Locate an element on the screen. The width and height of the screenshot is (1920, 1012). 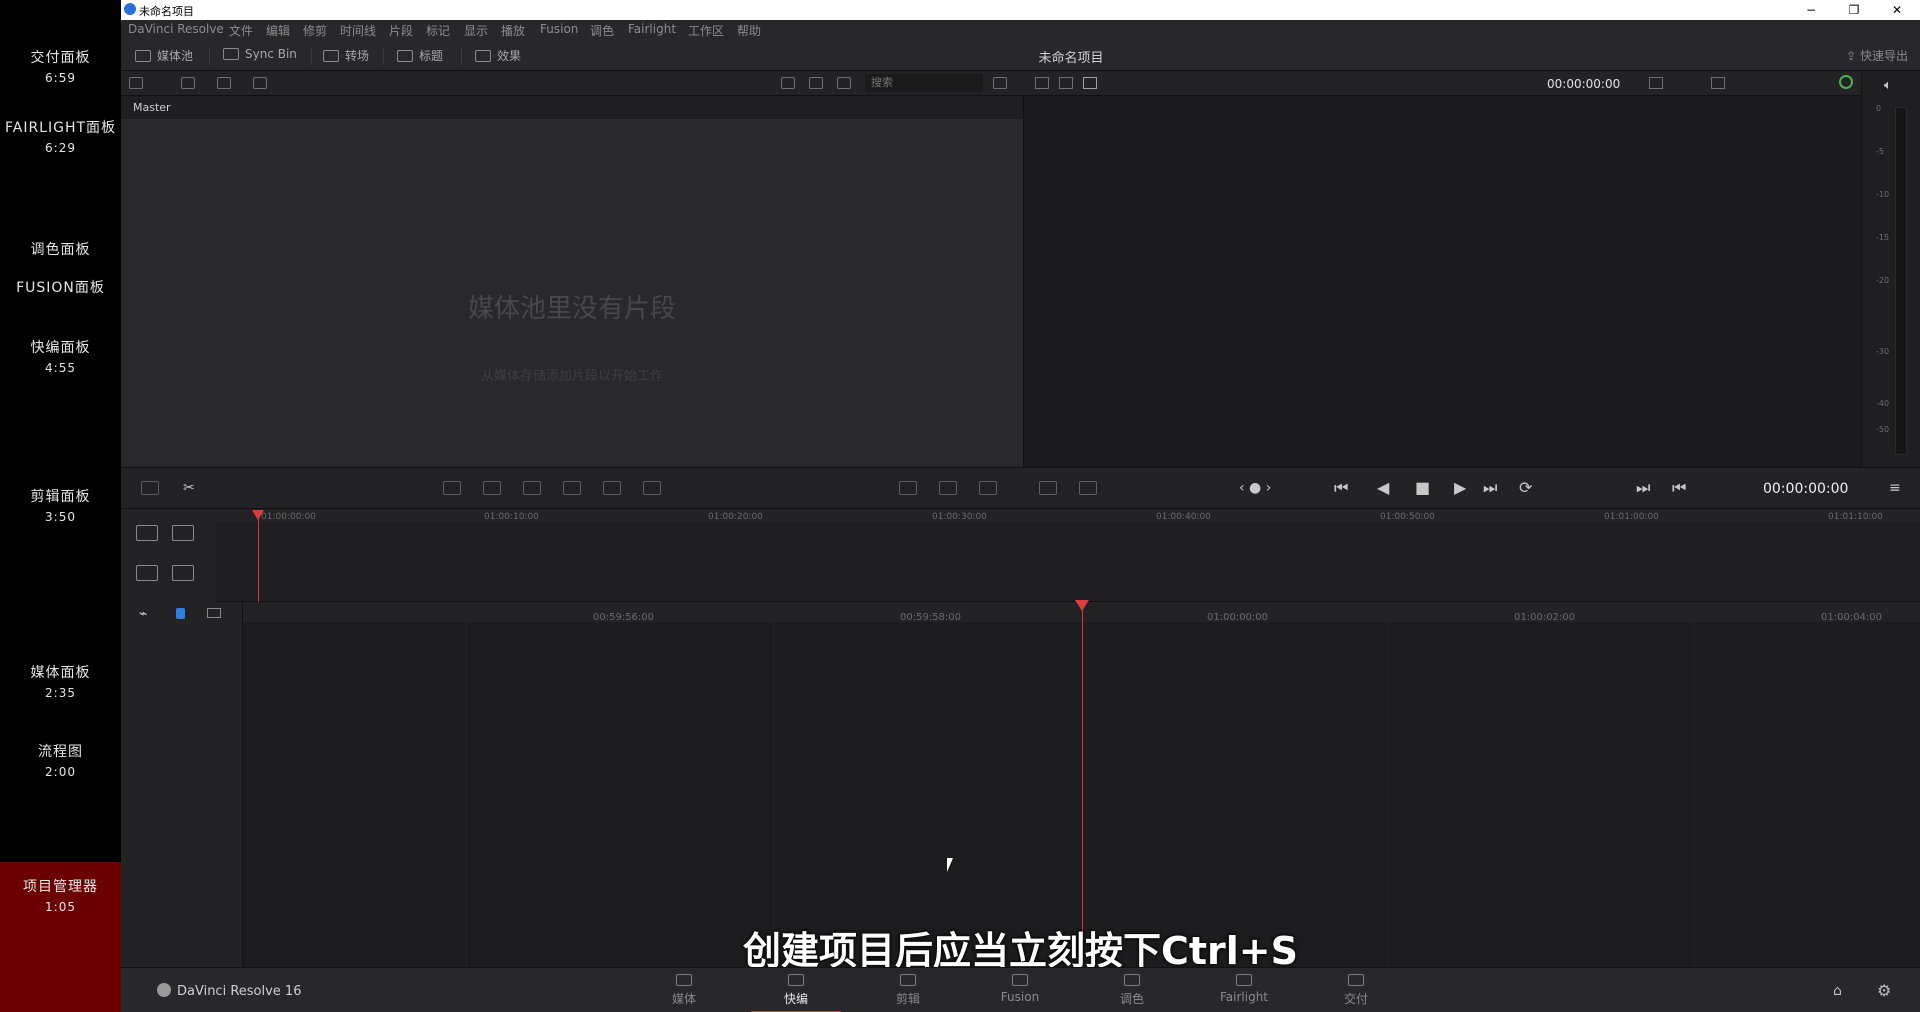
safe-area-icon is located at coordinates (1656, 83).